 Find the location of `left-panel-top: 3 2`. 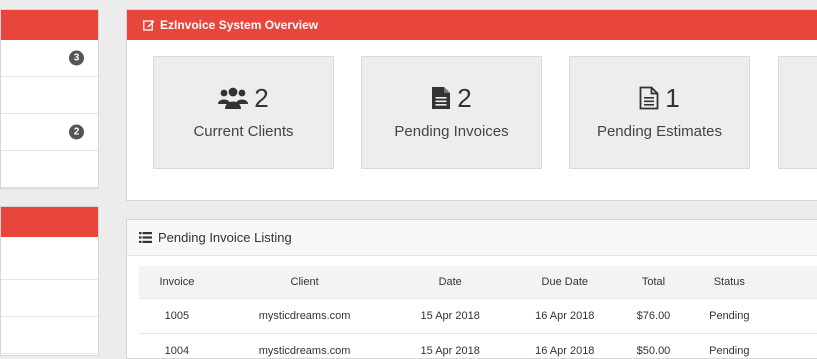

left-panel-top: 3 2 is located at coordinates (49, 99).